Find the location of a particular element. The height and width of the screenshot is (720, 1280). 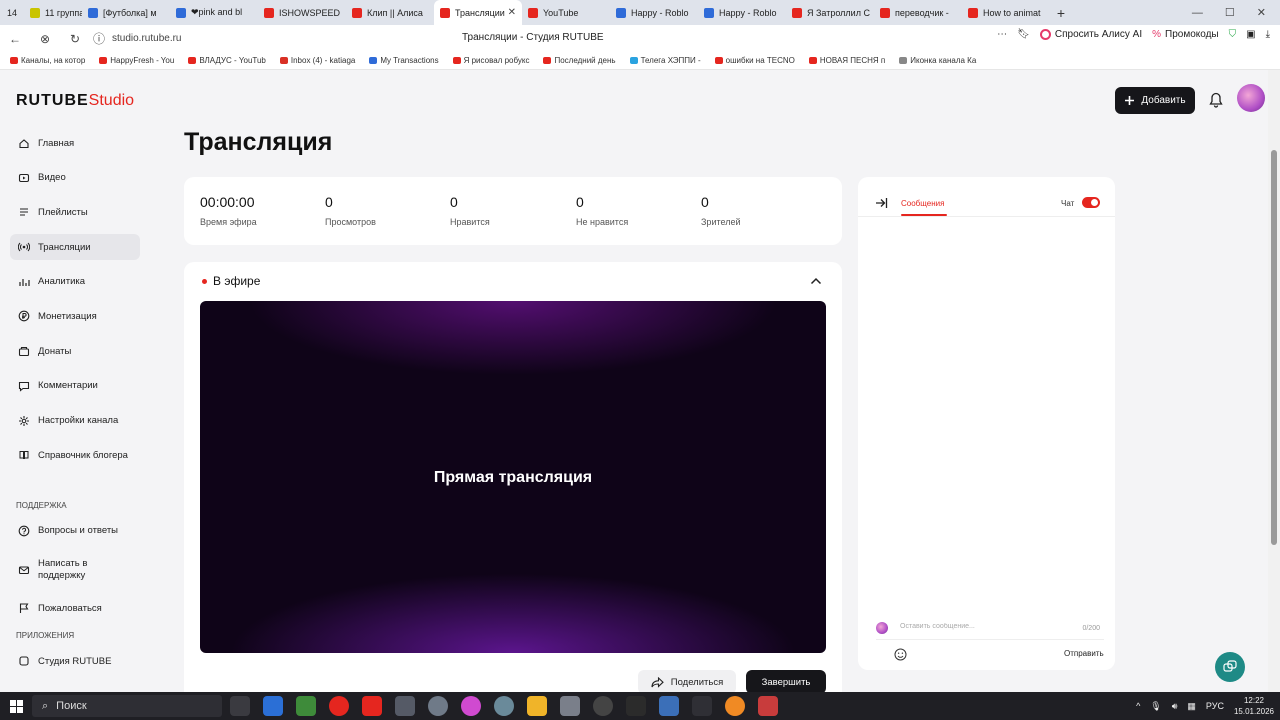

reload-icon: ↻ is located at coordinates (75, 39).